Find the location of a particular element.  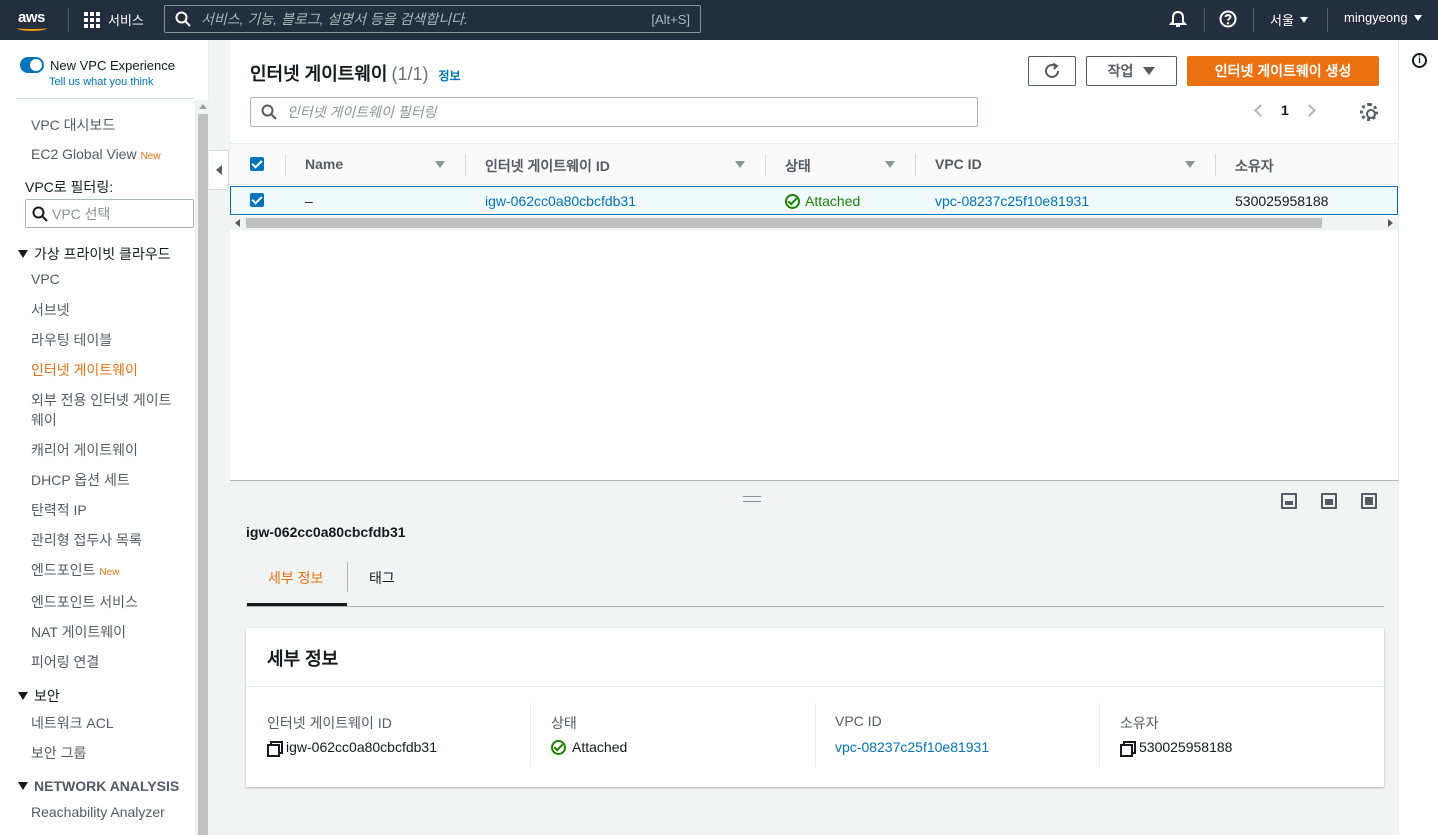

sidebar-item-reachability-analyzer: Reachability Analyzer is located at coordinates (98, 812).